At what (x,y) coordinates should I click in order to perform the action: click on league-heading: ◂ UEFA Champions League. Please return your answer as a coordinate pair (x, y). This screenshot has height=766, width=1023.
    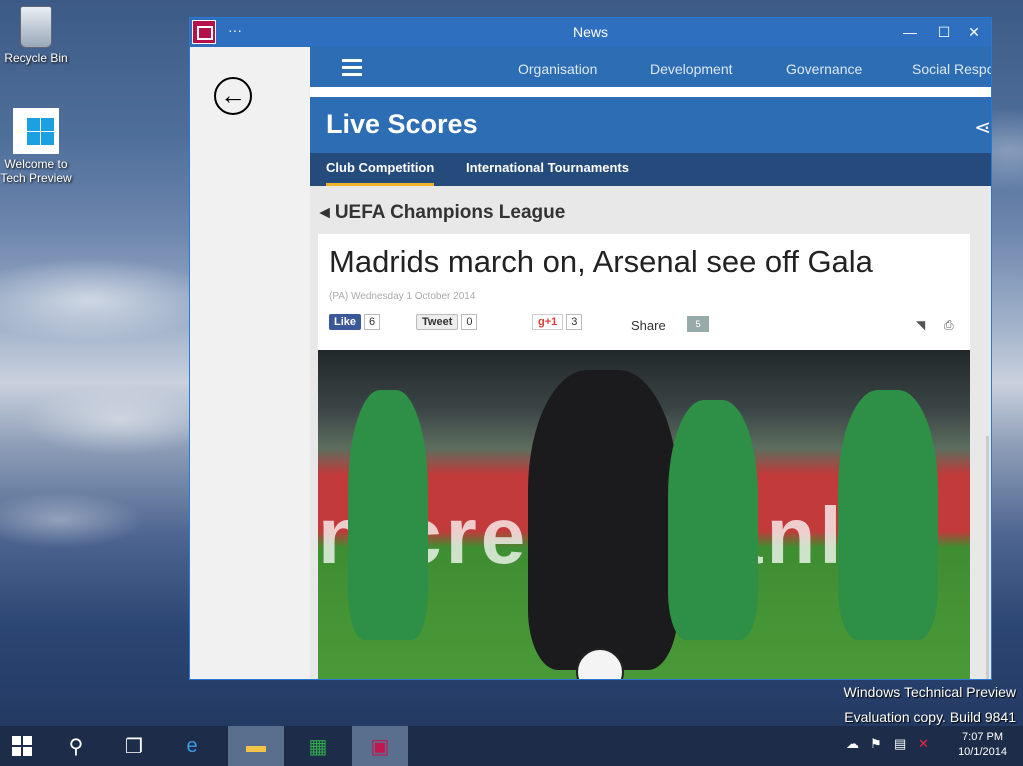
    Looking at the image, I should click on (442, 212).